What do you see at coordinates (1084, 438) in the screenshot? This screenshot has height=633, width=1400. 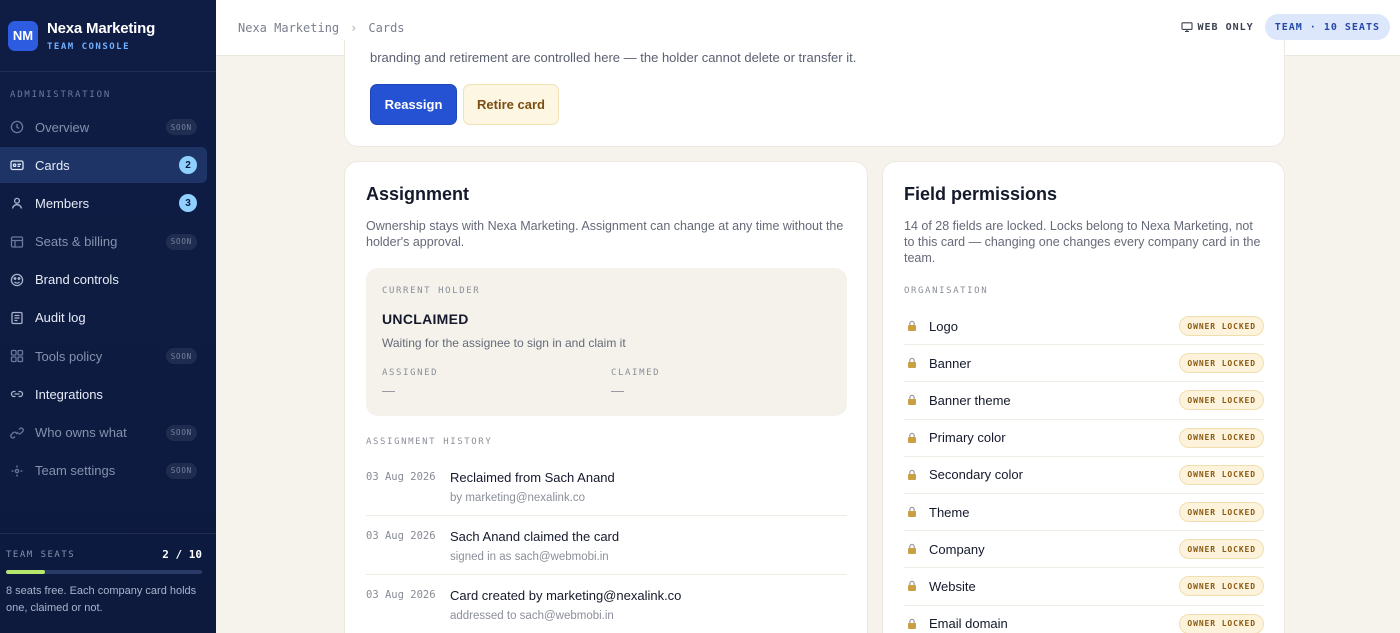 I see `permission-row-primary-color: Primary color OWNER LOCKED` at bounding box center [1084, 438].